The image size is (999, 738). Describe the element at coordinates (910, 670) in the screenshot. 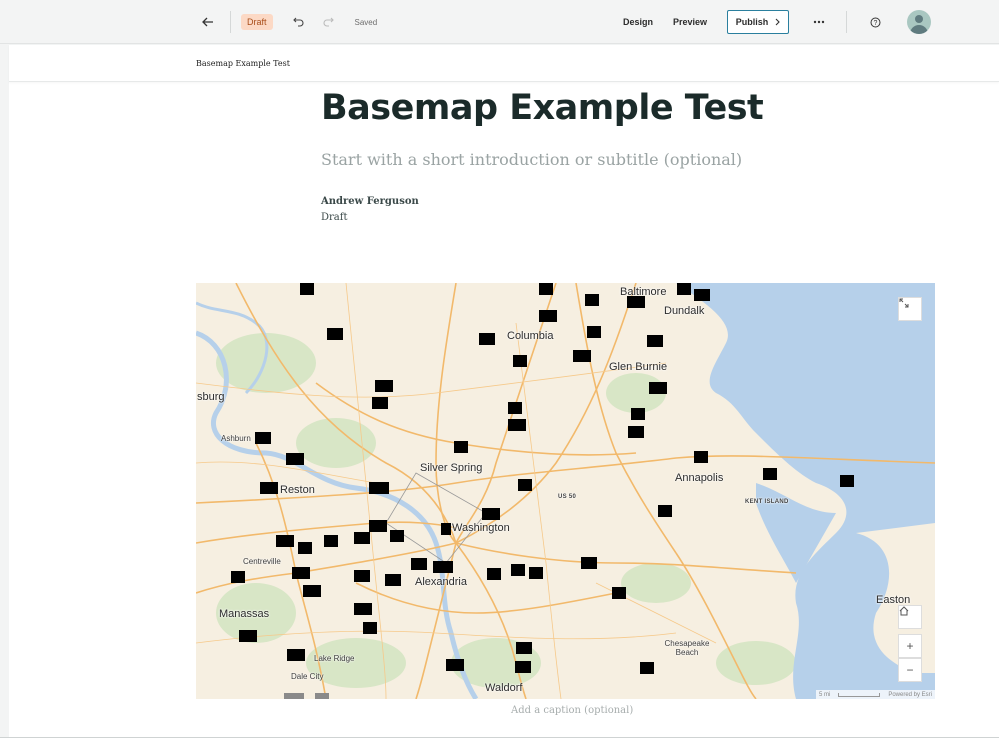

I see `zoom-out-button: −` at that location.